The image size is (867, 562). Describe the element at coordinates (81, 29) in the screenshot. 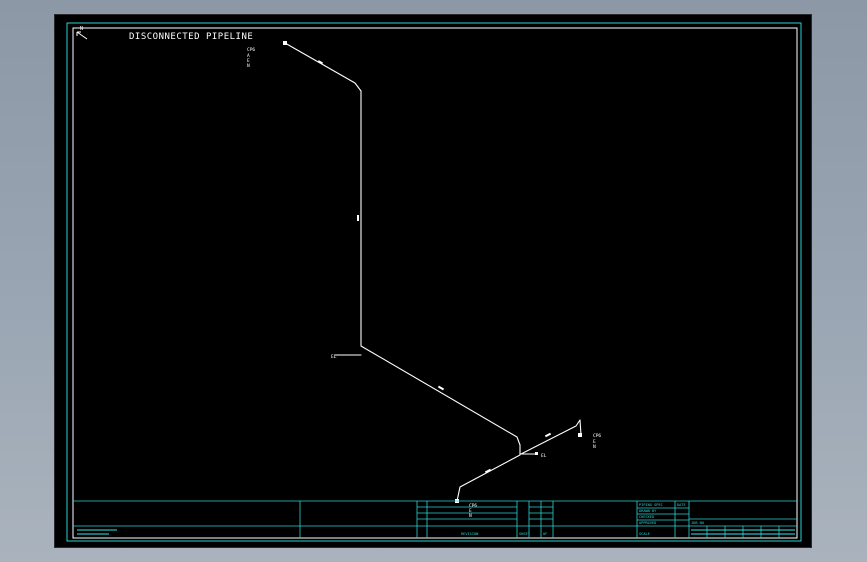

I see `north-arrow-label: N` at that location.